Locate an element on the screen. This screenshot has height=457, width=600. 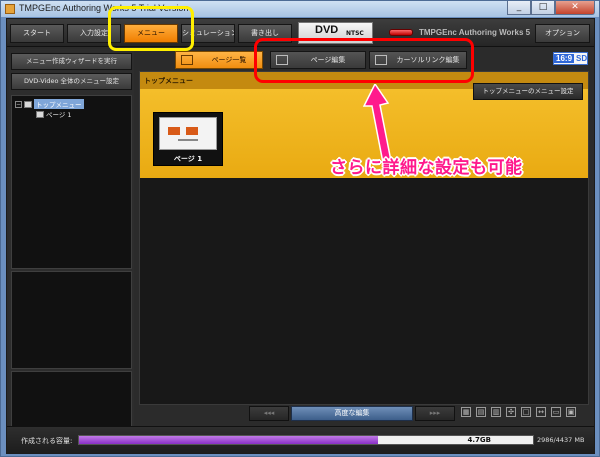
preview-line is located at coordinates (188, 140).